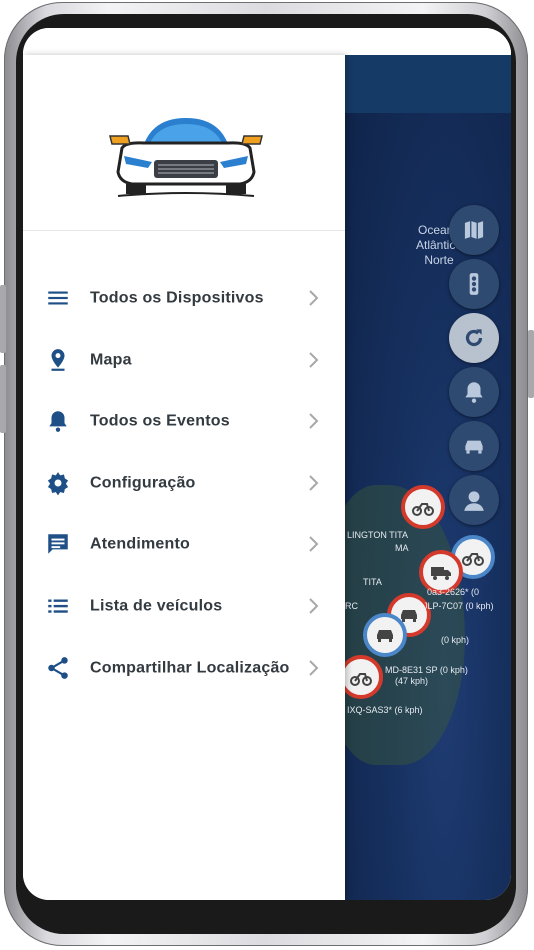 The width and height of the screenshot is (534, 950). Describe the element at coordinates (58, 668) in the screenshot. I see `share-icon` at that location.